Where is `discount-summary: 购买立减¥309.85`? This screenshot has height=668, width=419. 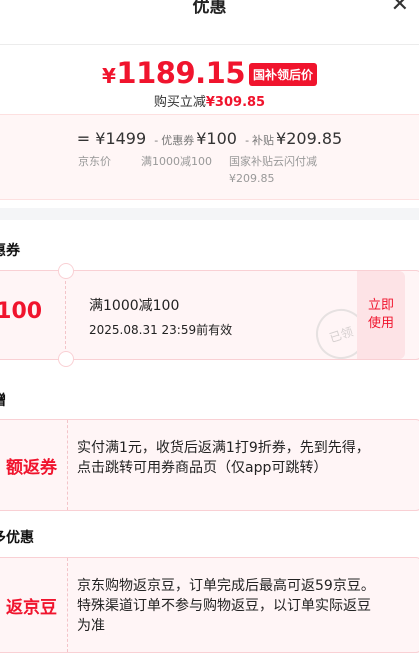
discount-summary: 购买立减¥309.85 is located at coordinates (209, 100).